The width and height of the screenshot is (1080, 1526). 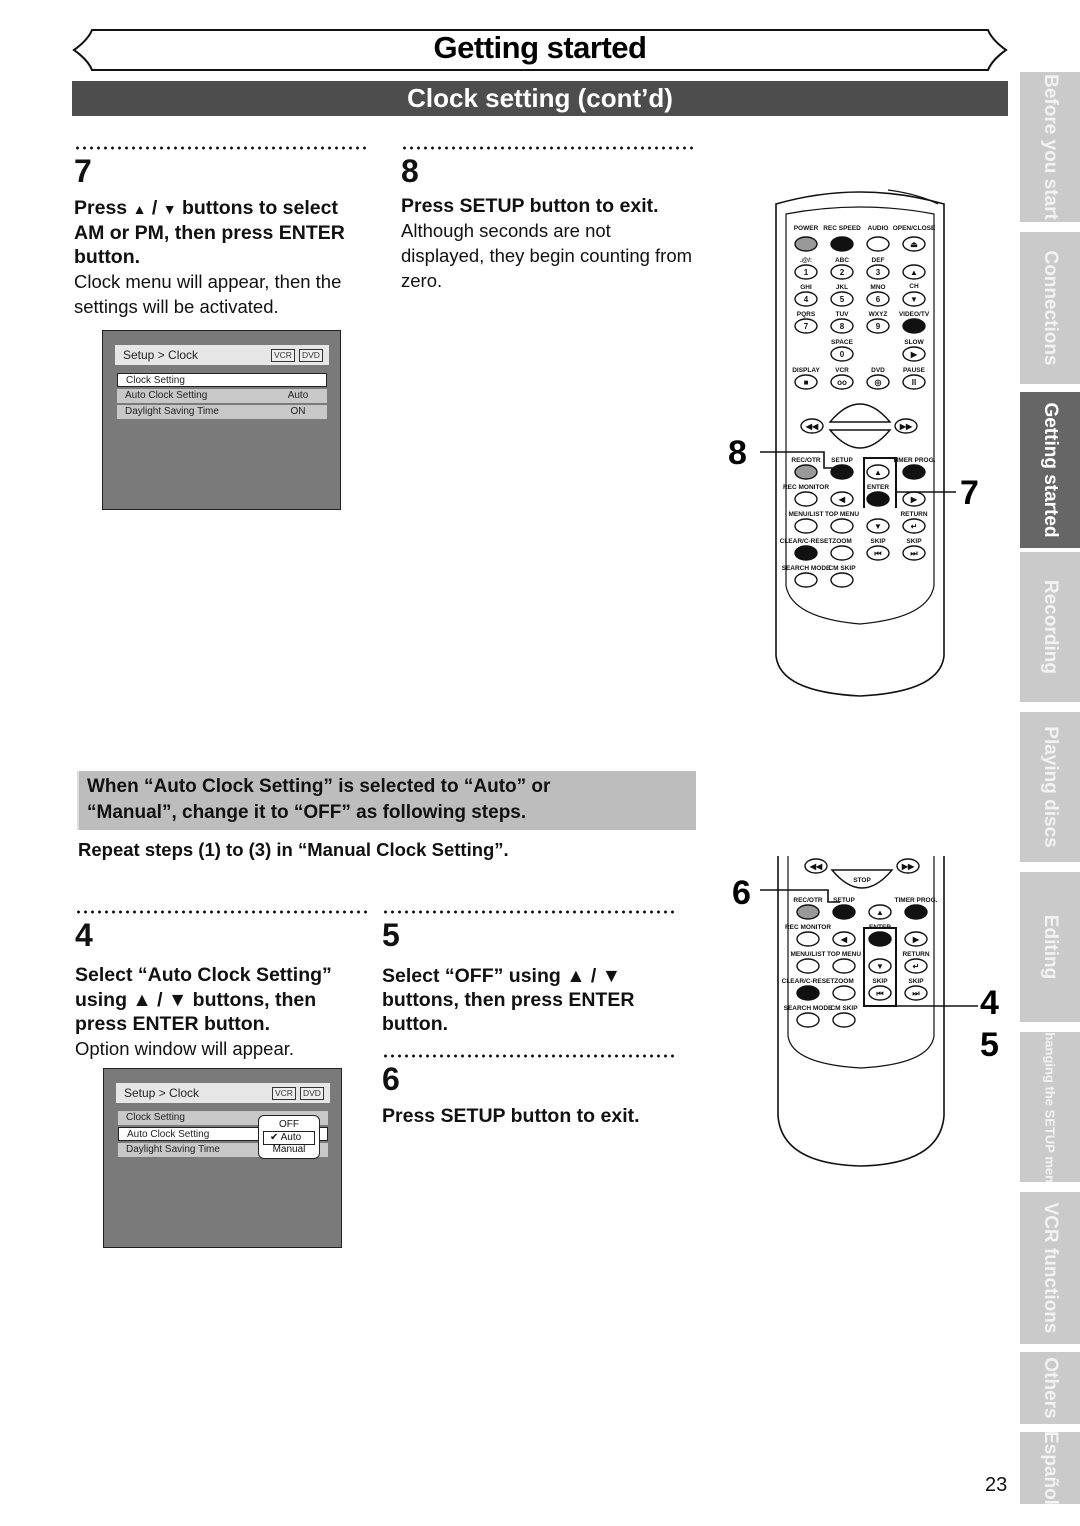 What do you see at coordinates (289, 1124) in the screenshot?
I see `option-off: OFF` at bounding box center [289, 1124].